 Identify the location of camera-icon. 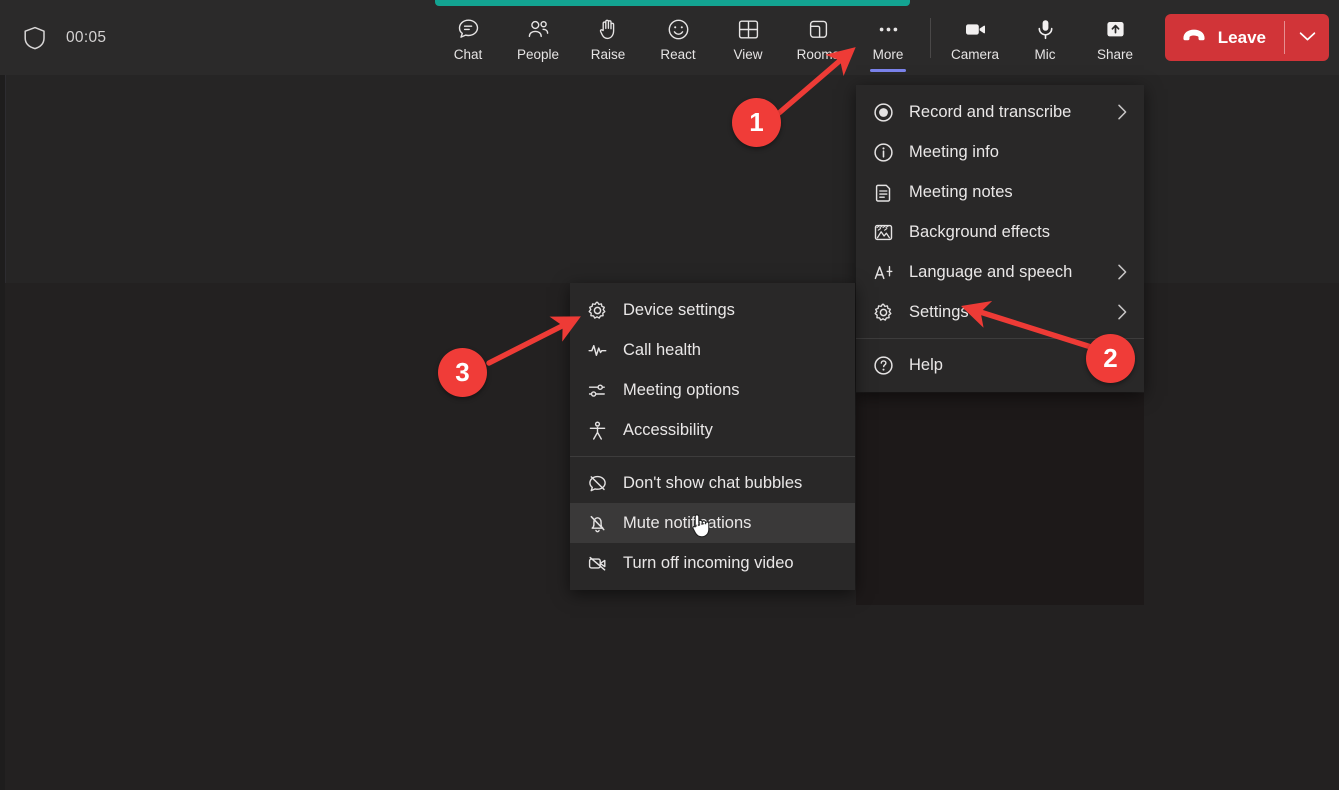
(975, 29).